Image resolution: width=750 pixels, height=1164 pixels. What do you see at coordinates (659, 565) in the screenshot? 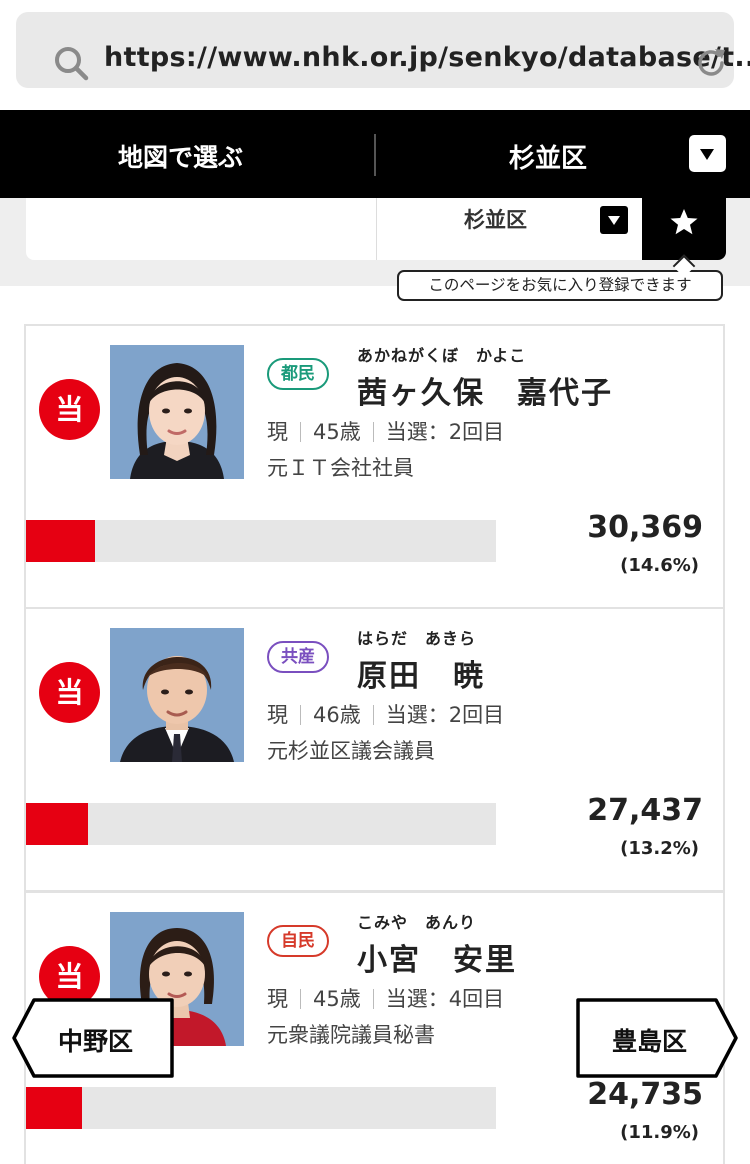
I see `vote-percent: (14.6%)` at bounding box center [659, 565].